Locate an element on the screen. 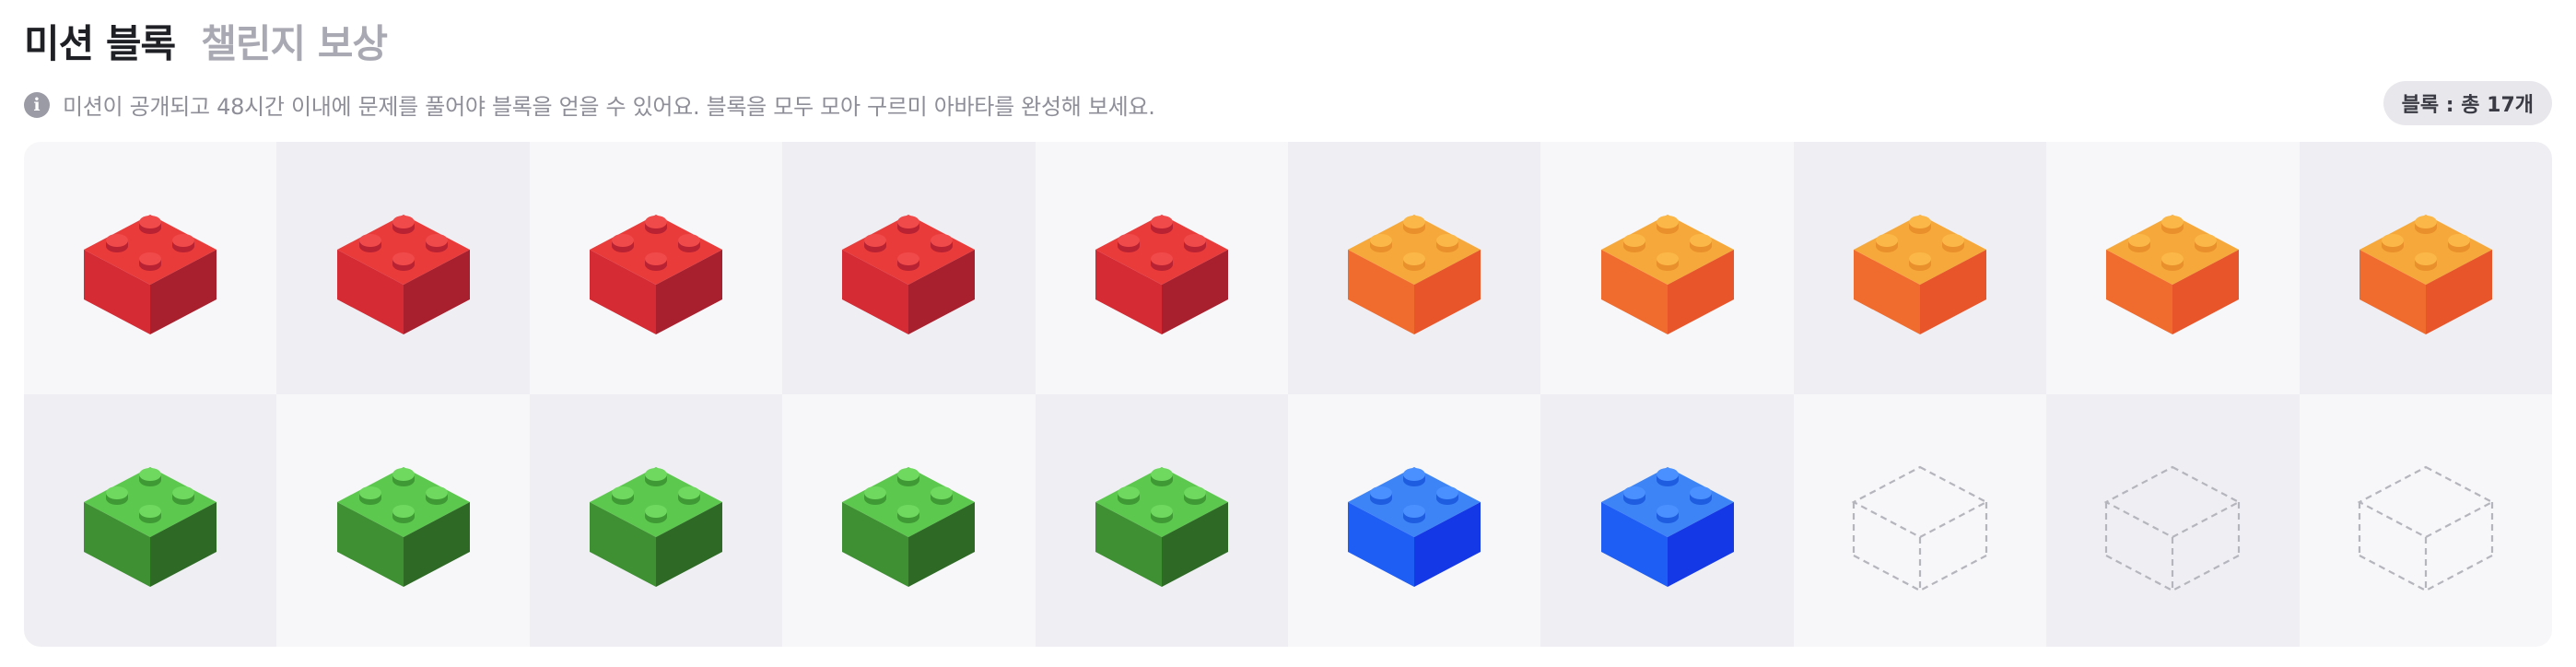 The width and height of the screenshot is (2576, 667). tab-bar: 미션 블록 챌린지 보상 is located at coordinates (206, 41).